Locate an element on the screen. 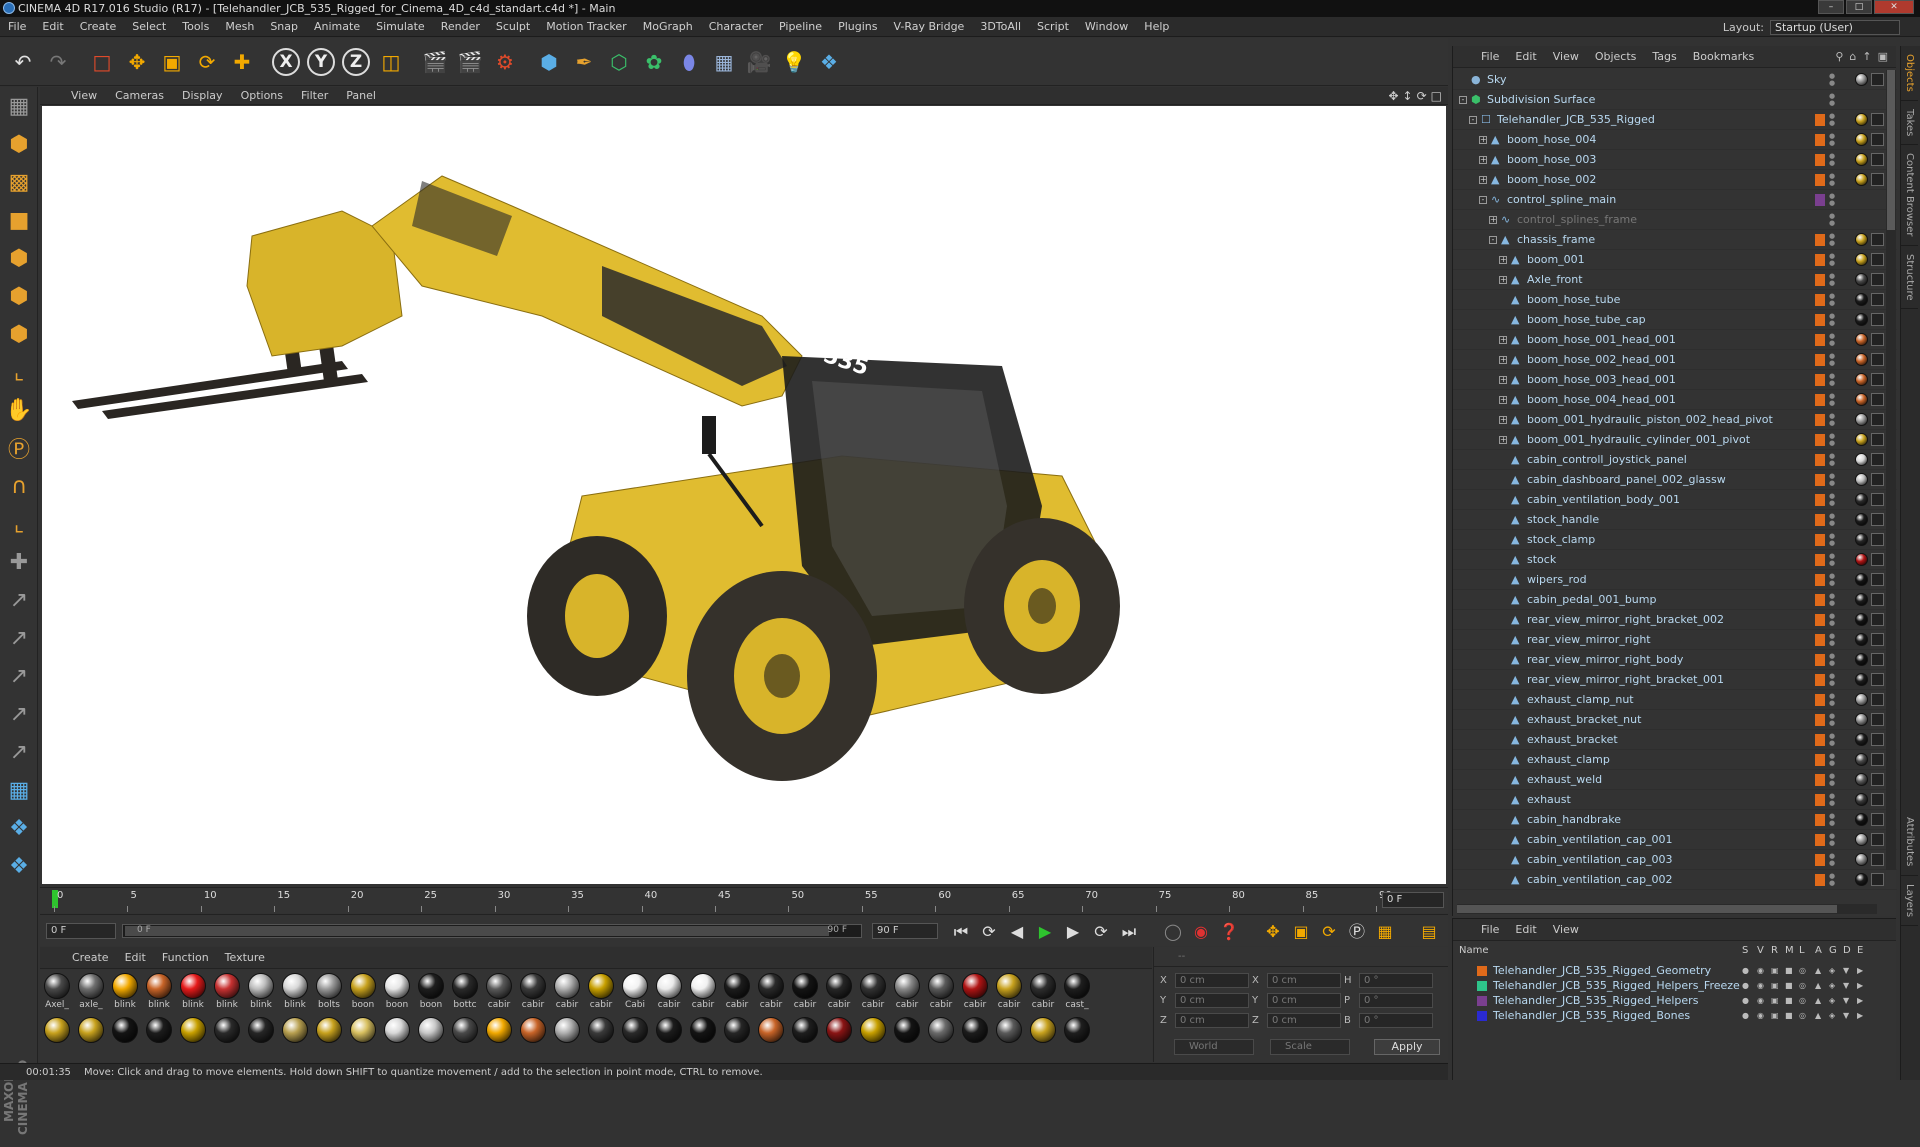 The height and width of the screenshot is (1147, 1920). tab-takes: Takes is located at coordinates (1909, 123).